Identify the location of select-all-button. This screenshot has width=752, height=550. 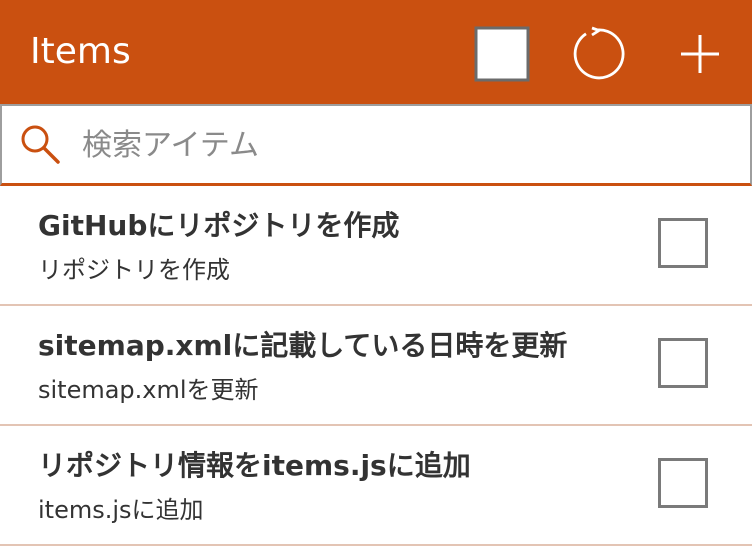
(502, 54).